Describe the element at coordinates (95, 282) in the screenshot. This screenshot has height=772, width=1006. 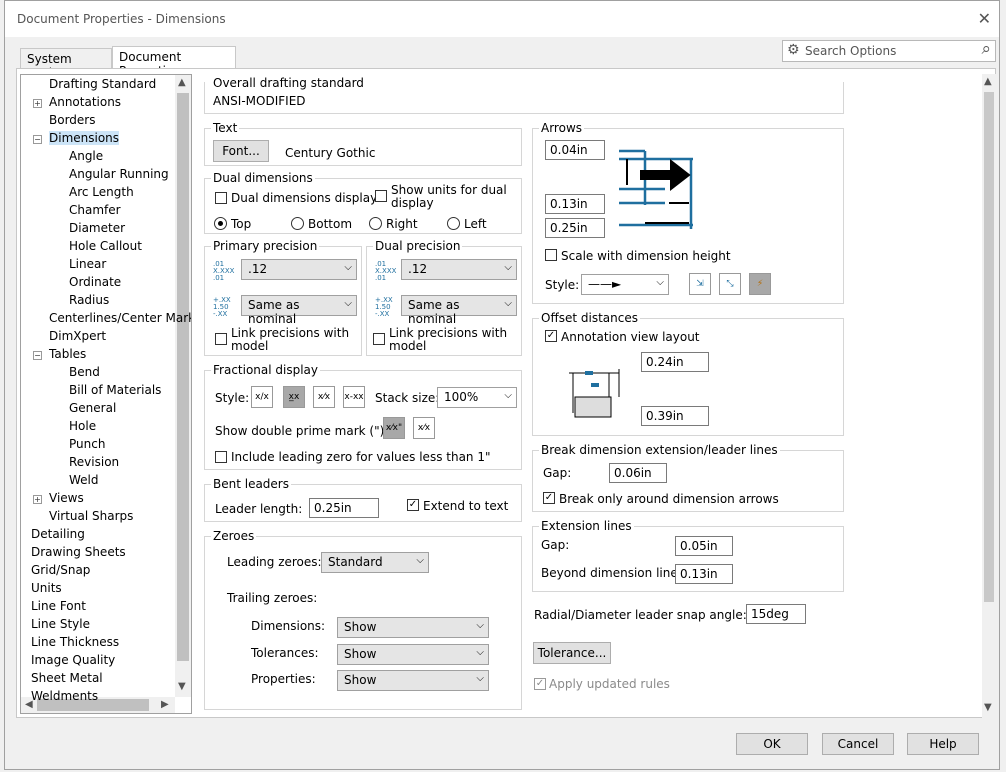
I see `tree-item: Ordinate` at that location.